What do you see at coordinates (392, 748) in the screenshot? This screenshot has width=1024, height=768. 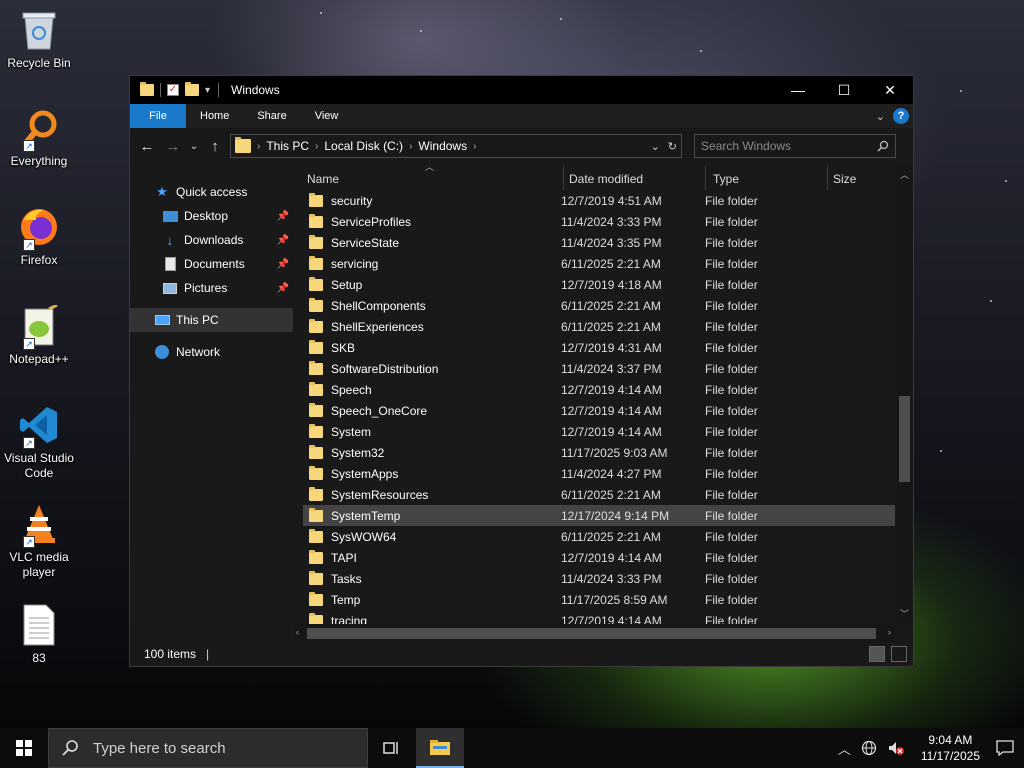 I see `task-view-button` at bounding box center [392, 748].